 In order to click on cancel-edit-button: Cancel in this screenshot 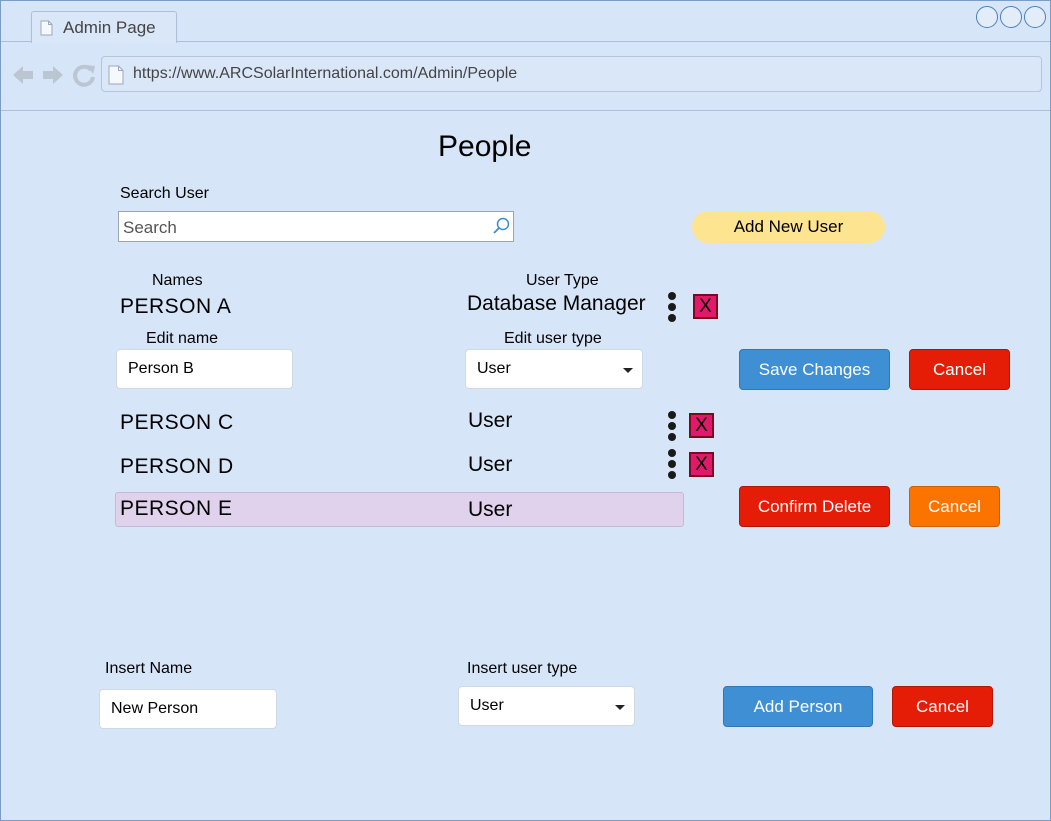, I will do `click(959, 369)`.